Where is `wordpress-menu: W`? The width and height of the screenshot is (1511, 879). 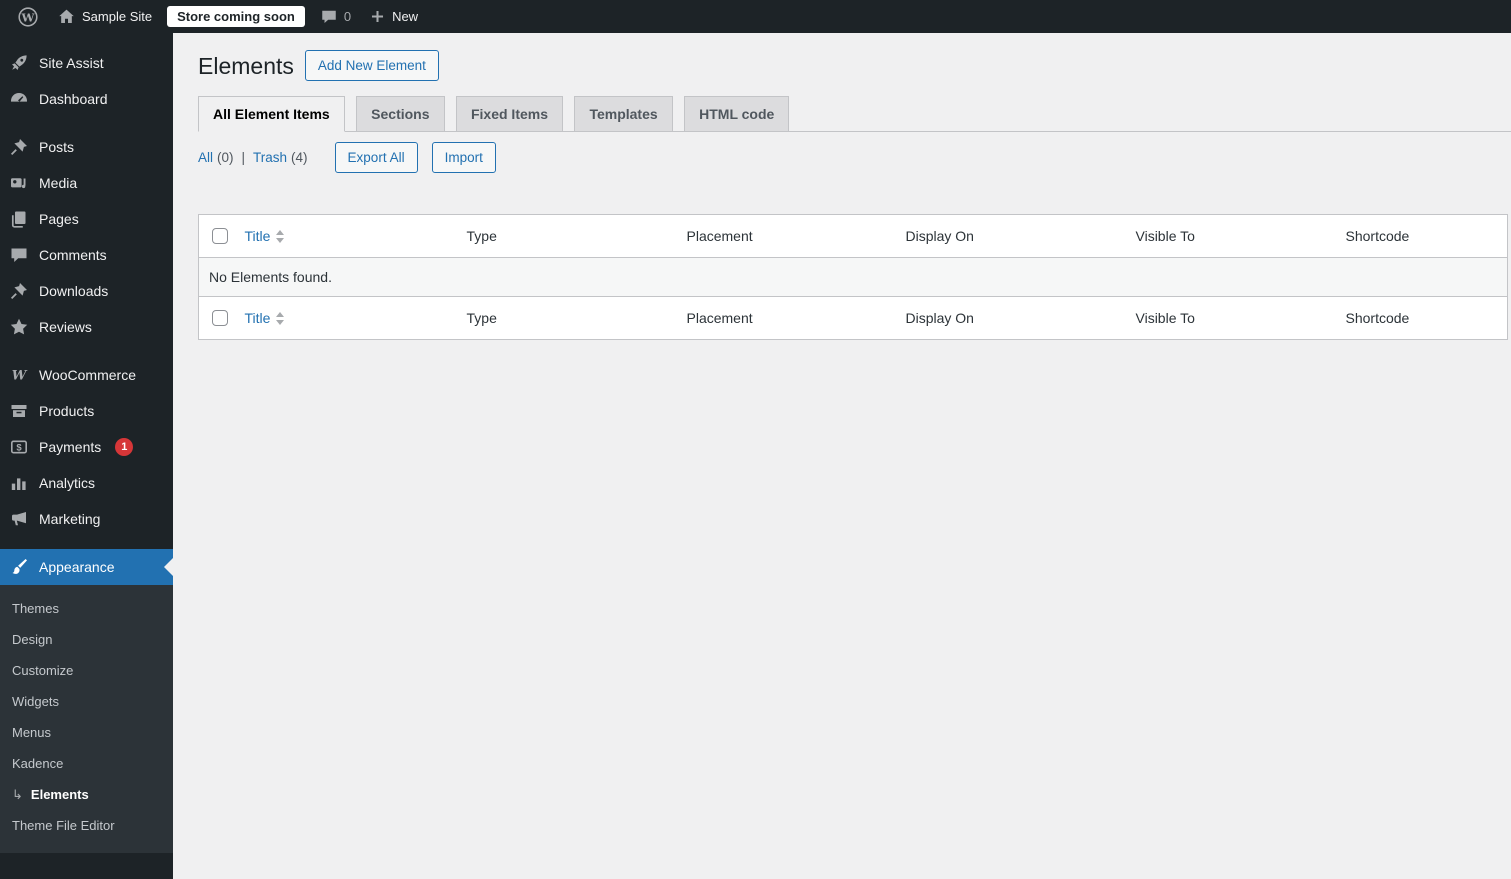
wordpress-menu: W is located at coordinates (28, 16).